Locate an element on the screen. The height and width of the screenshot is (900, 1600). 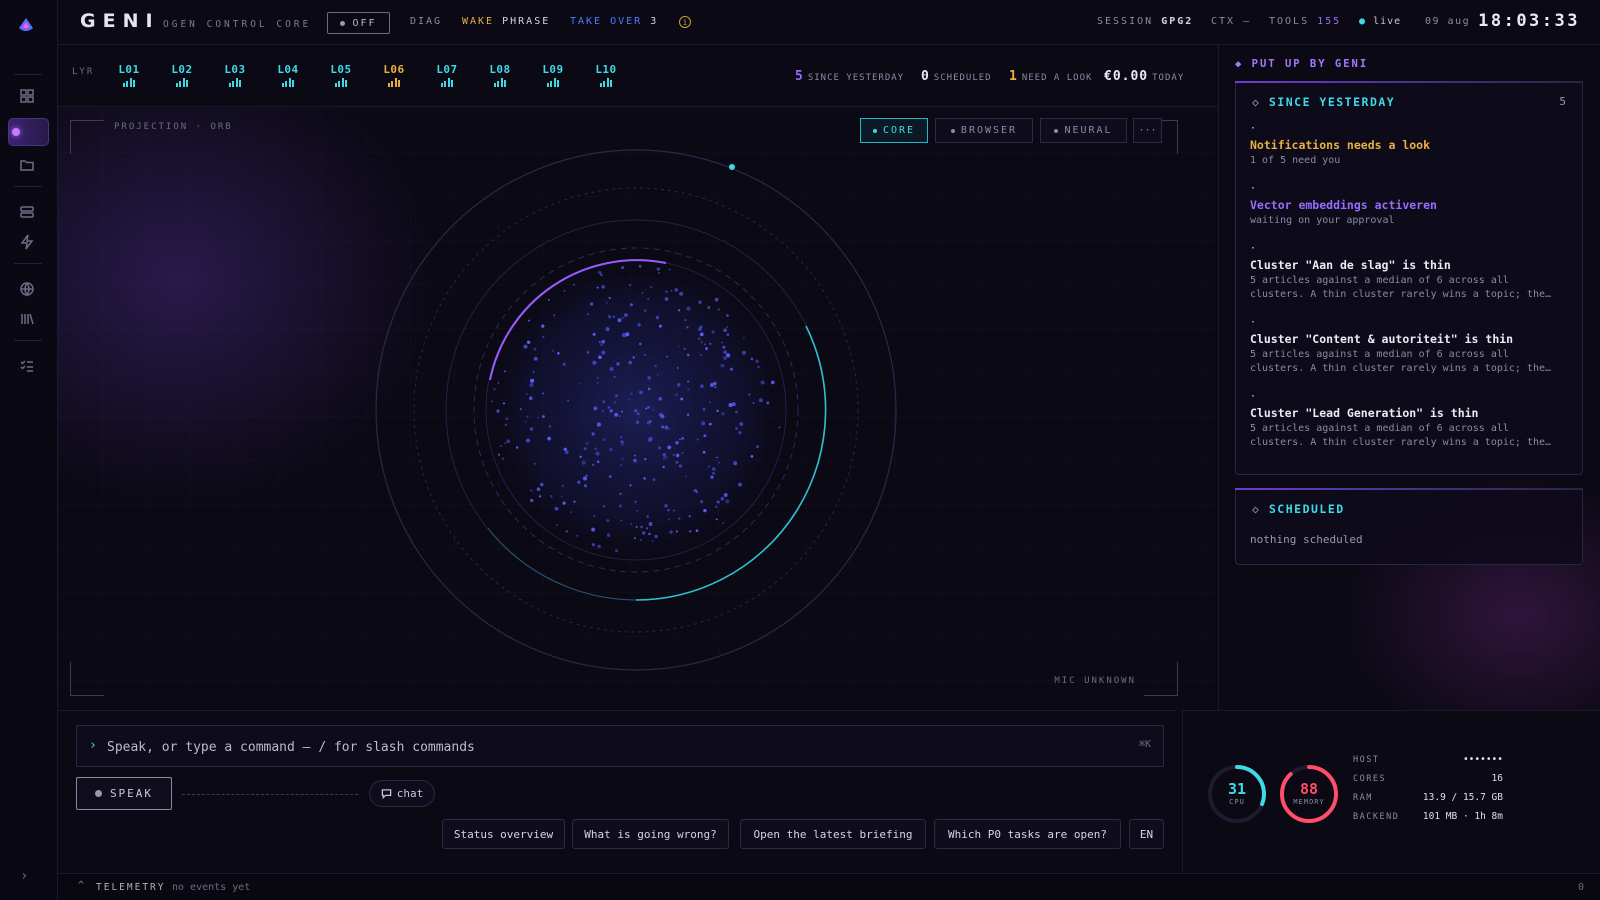
info-icon: i is located at coordinates (685, 22).